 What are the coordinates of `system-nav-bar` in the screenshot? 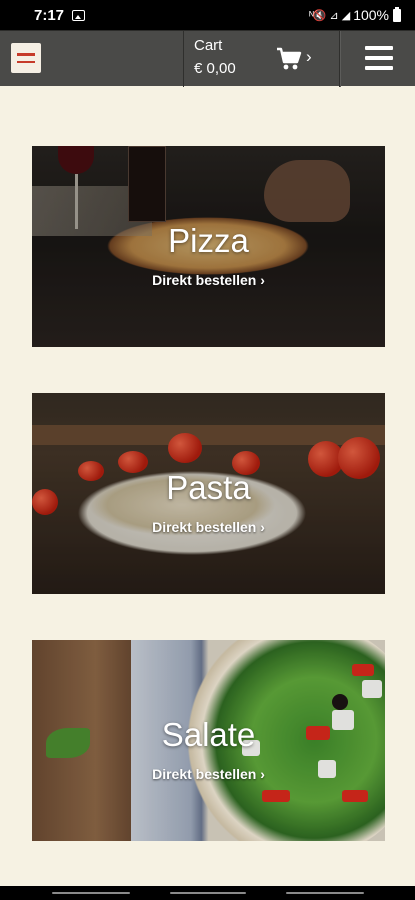 It's located at (207, 893).